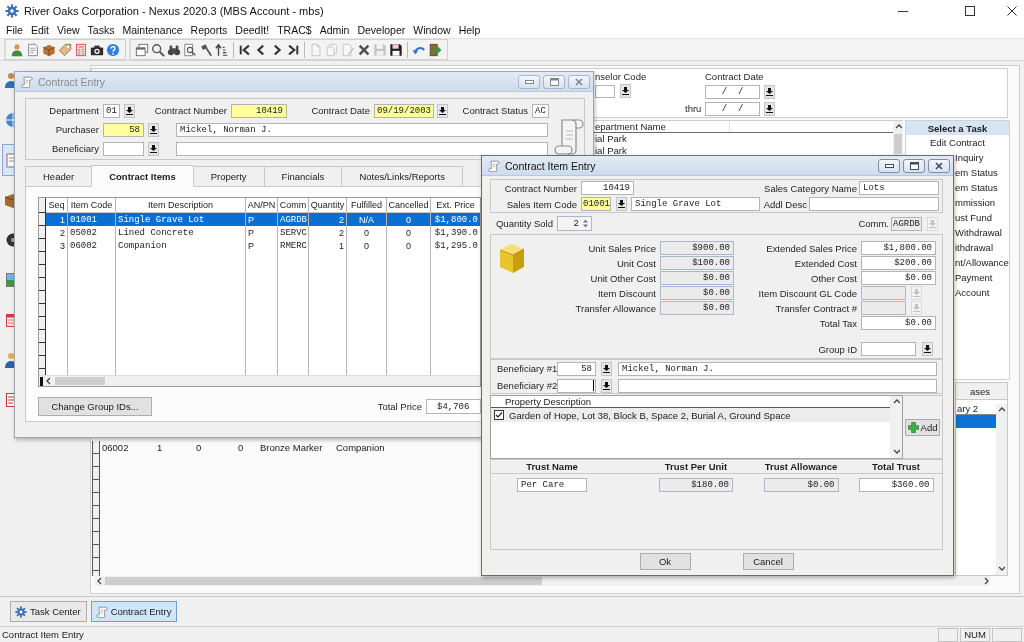 Image resolution: width=1024 pixels, height=642 pixels. Describe the element at coordinates (65, 49) in the screenshot. I see `tag-icon` at that location.